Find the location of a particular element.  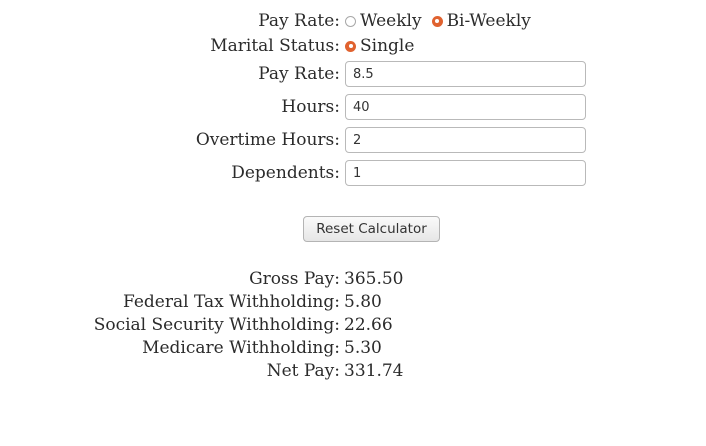

overtime-hours-input is located at coordinates (465, 140).